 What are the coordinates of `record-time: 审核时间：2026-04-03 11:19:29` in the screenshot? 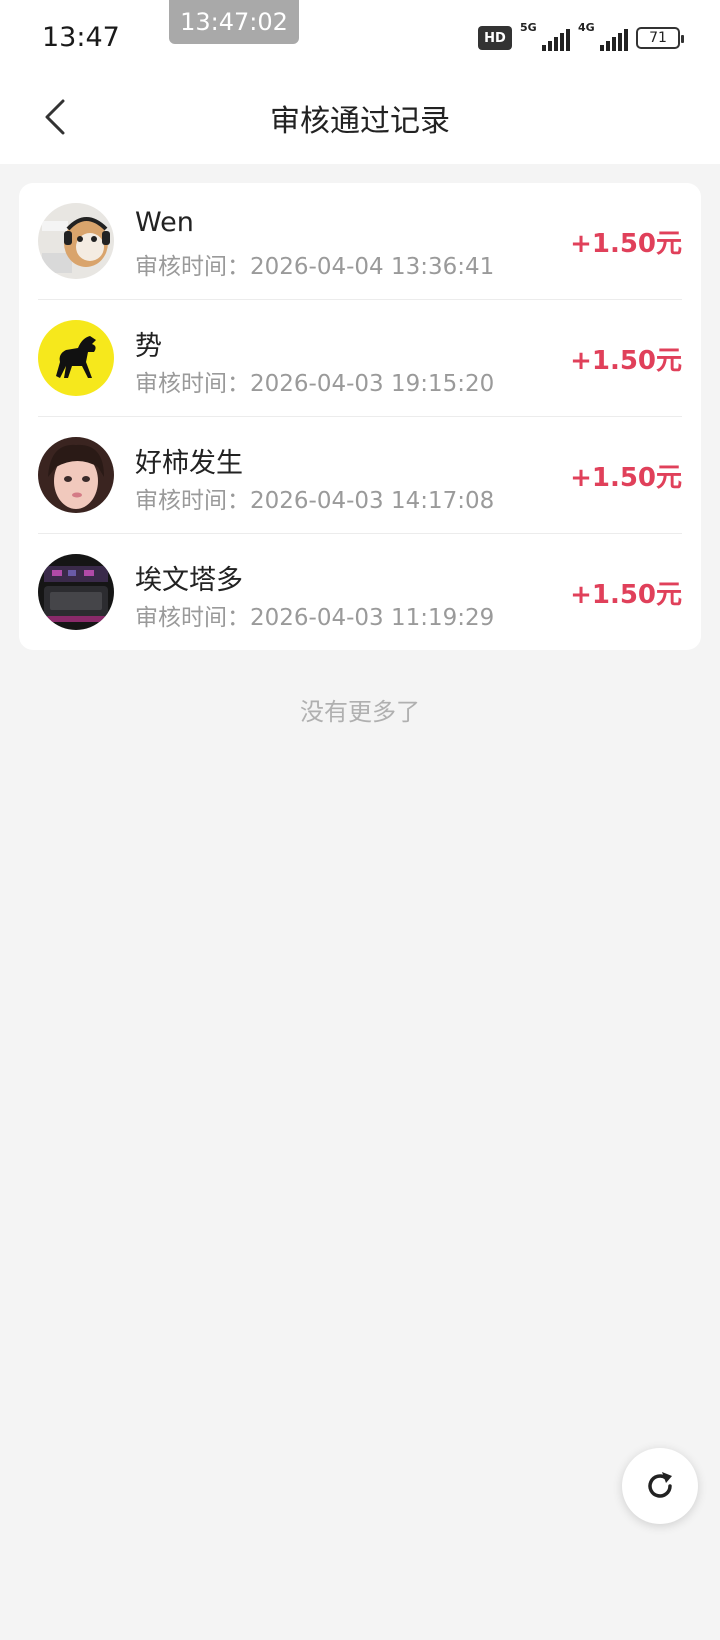 It's located at (314, 615).